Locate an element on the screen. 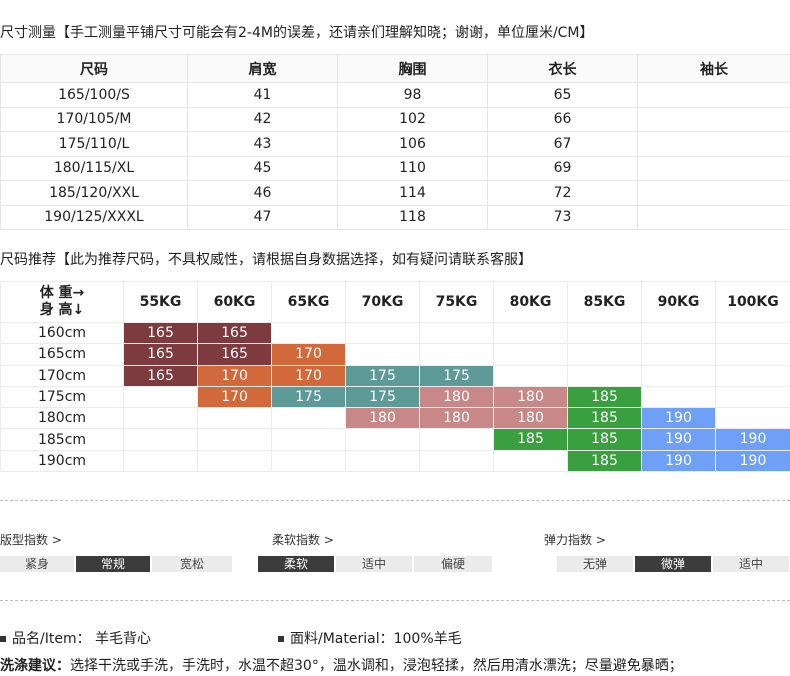 This screenshot has height=676, width=790. softness-index-scale: 柔软 适中 偏硬 is located at coordinates (376, 564).